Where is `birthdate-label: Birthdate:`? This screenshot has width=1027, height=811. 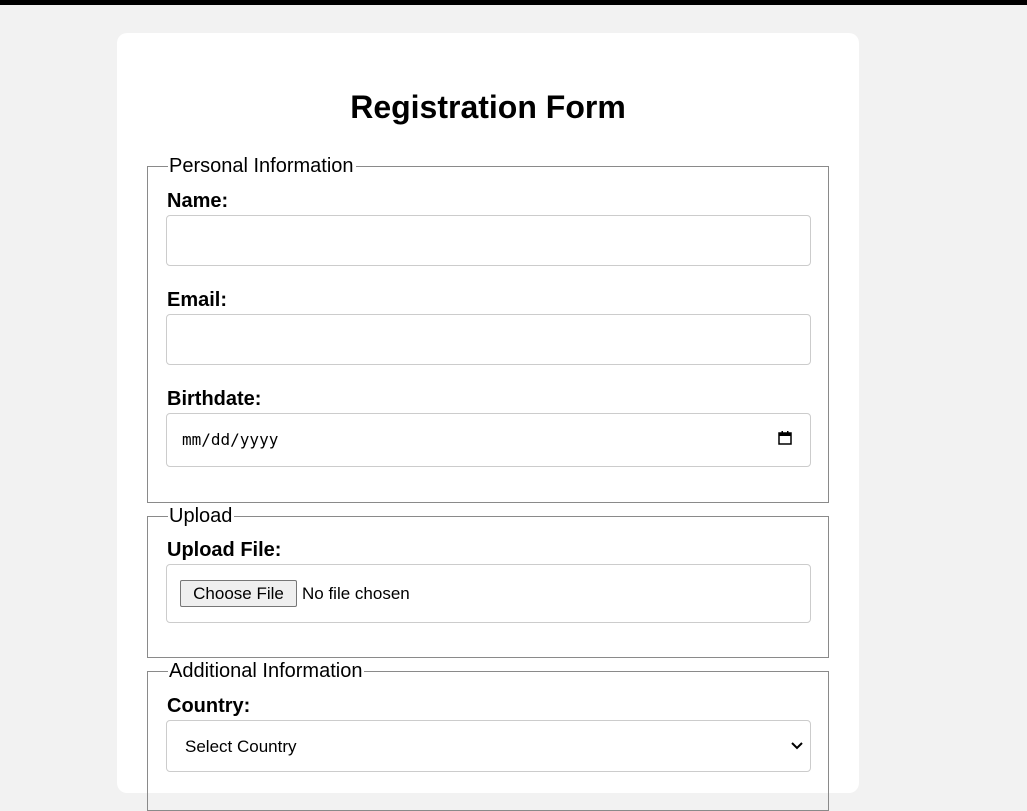 birthdate-label: Birthdate: is located at coordinates (214, 399).